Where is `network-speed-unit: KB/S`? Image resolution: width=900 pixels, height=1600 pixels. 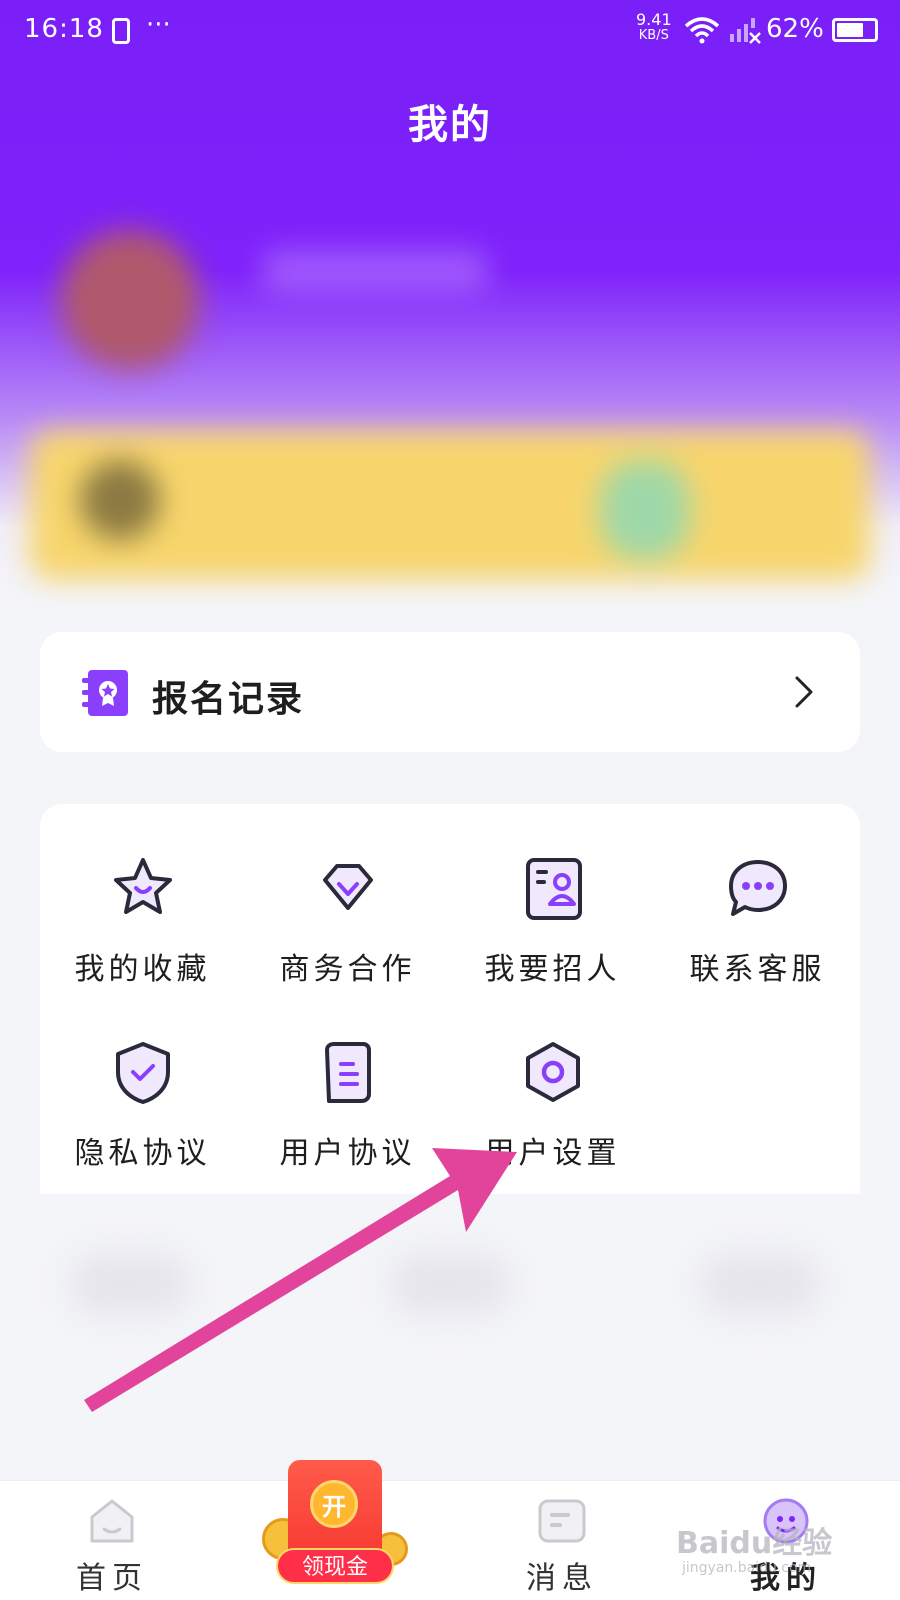
network-speed-unit: KB/S is located at coordinates (653, 35).